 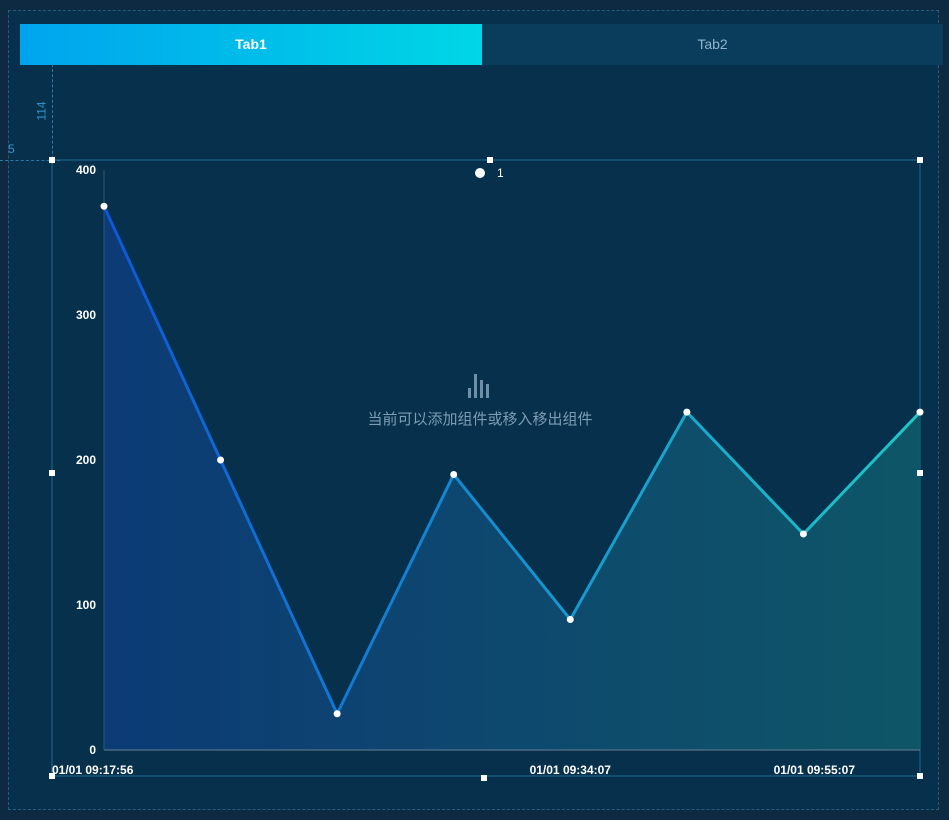 What do you see at coordinates (92, 750) in the screenshot?
I see `y-tick-label: 0` at bounding box center [92, 750].